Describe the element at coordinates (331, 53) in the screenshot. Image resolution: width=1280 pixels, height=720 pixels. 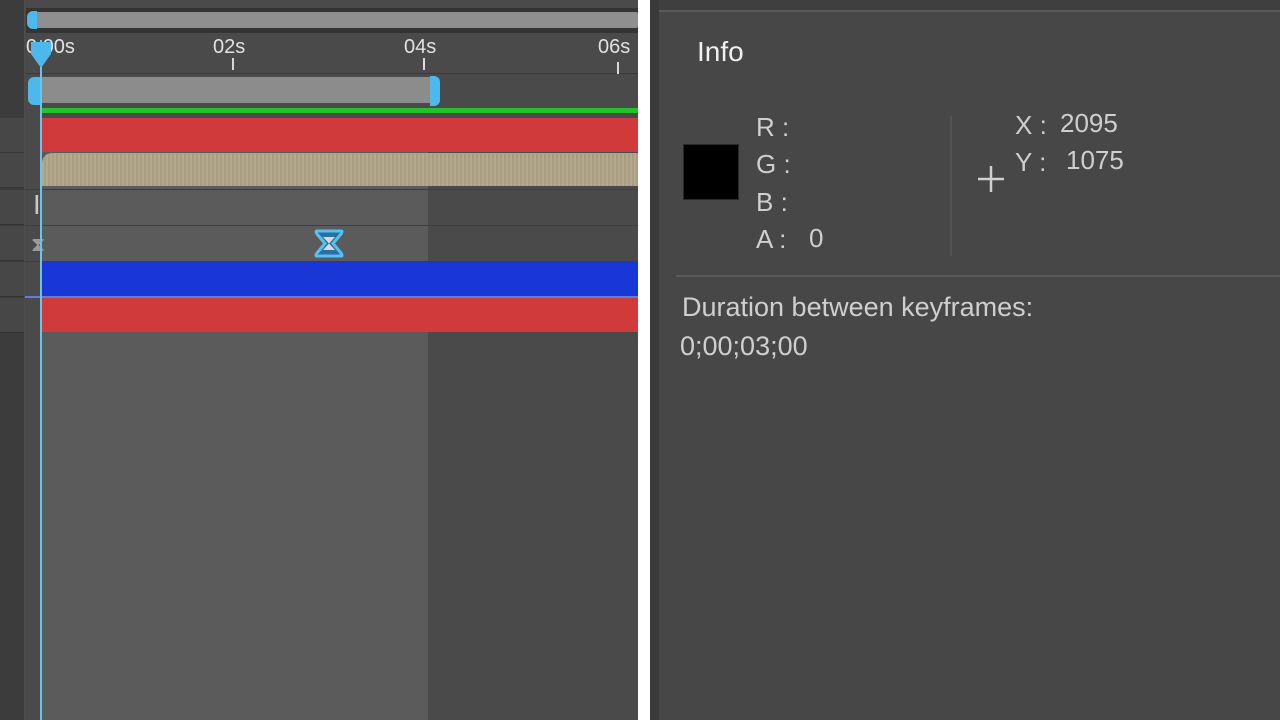
I see `time-ruler` at that location.